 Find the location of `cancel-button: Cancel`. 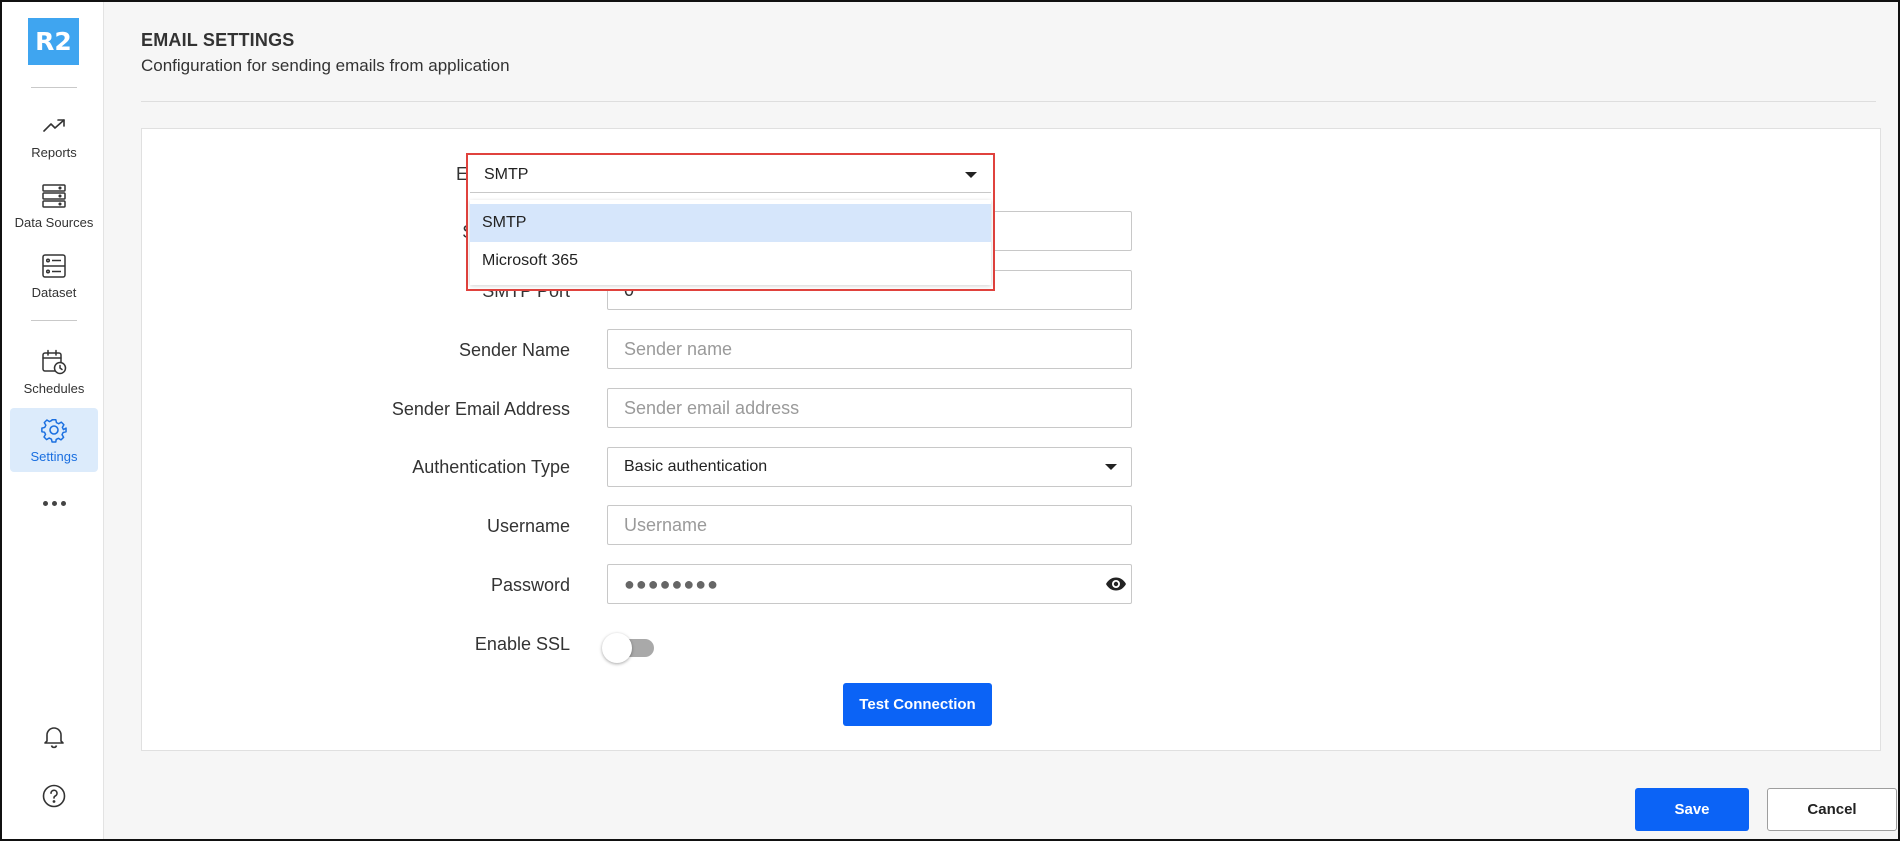

cancel-button: Cancel is located at coordinates (1832, 809).